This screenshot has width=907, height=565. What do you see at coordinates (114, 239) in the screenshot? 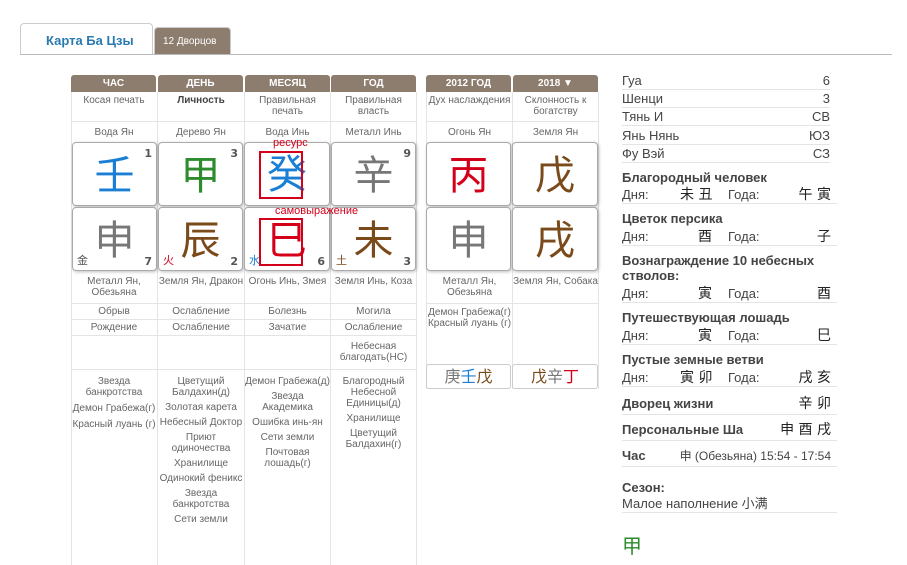
I see `branch-box-hour: 申 金 7` at bounding box center [114, 239].